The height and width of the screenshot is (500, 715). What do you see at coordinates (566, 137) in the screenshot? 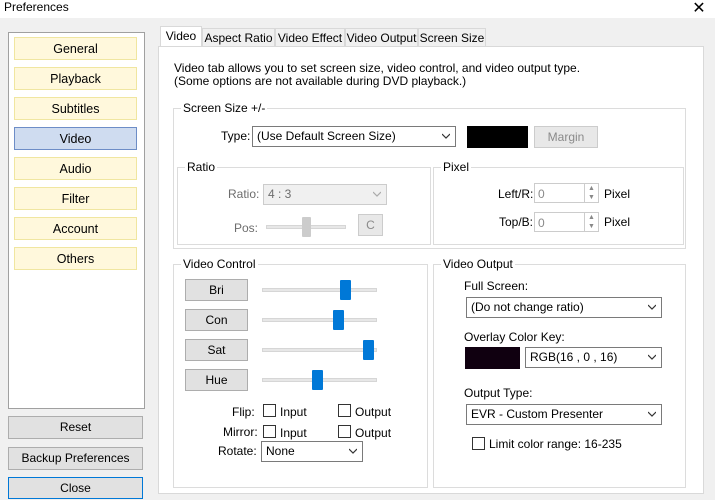
I see `margin-button: Margin` at bounding box center [566, 137].